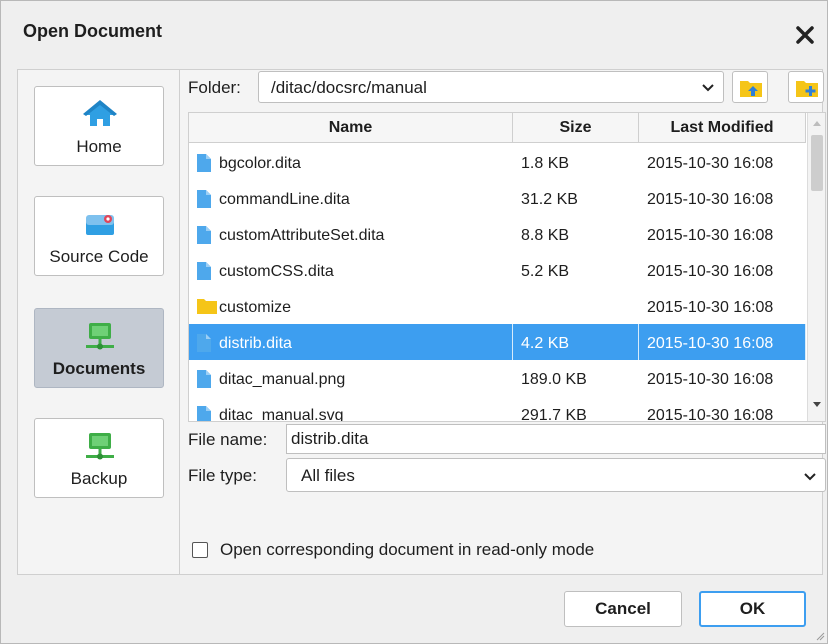 This screenshot has width=828, height=644. Describe the element at coordinates (228, 439) in the screenshot. I see `file-name-label: File name:` at that location.